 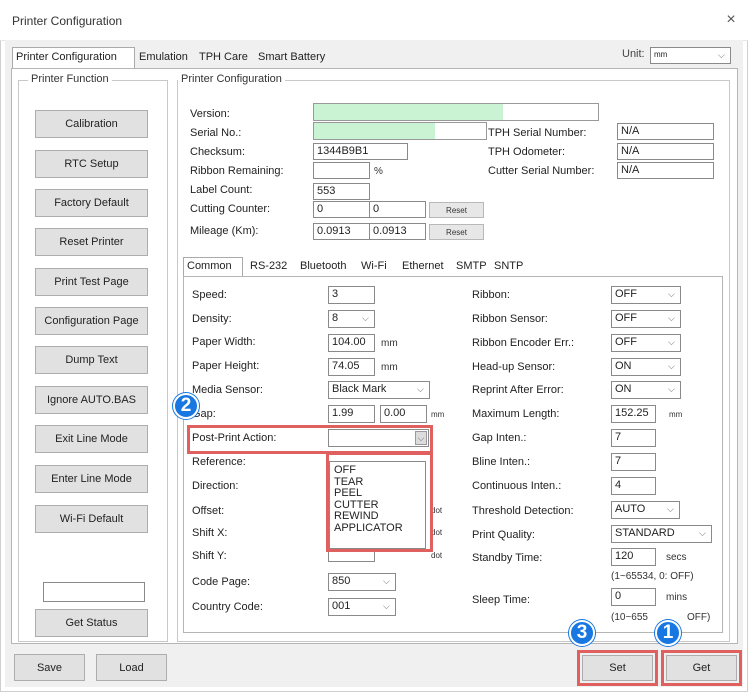 I want to click on tph-odometer-field: N/A, so click(x=665, y=151).